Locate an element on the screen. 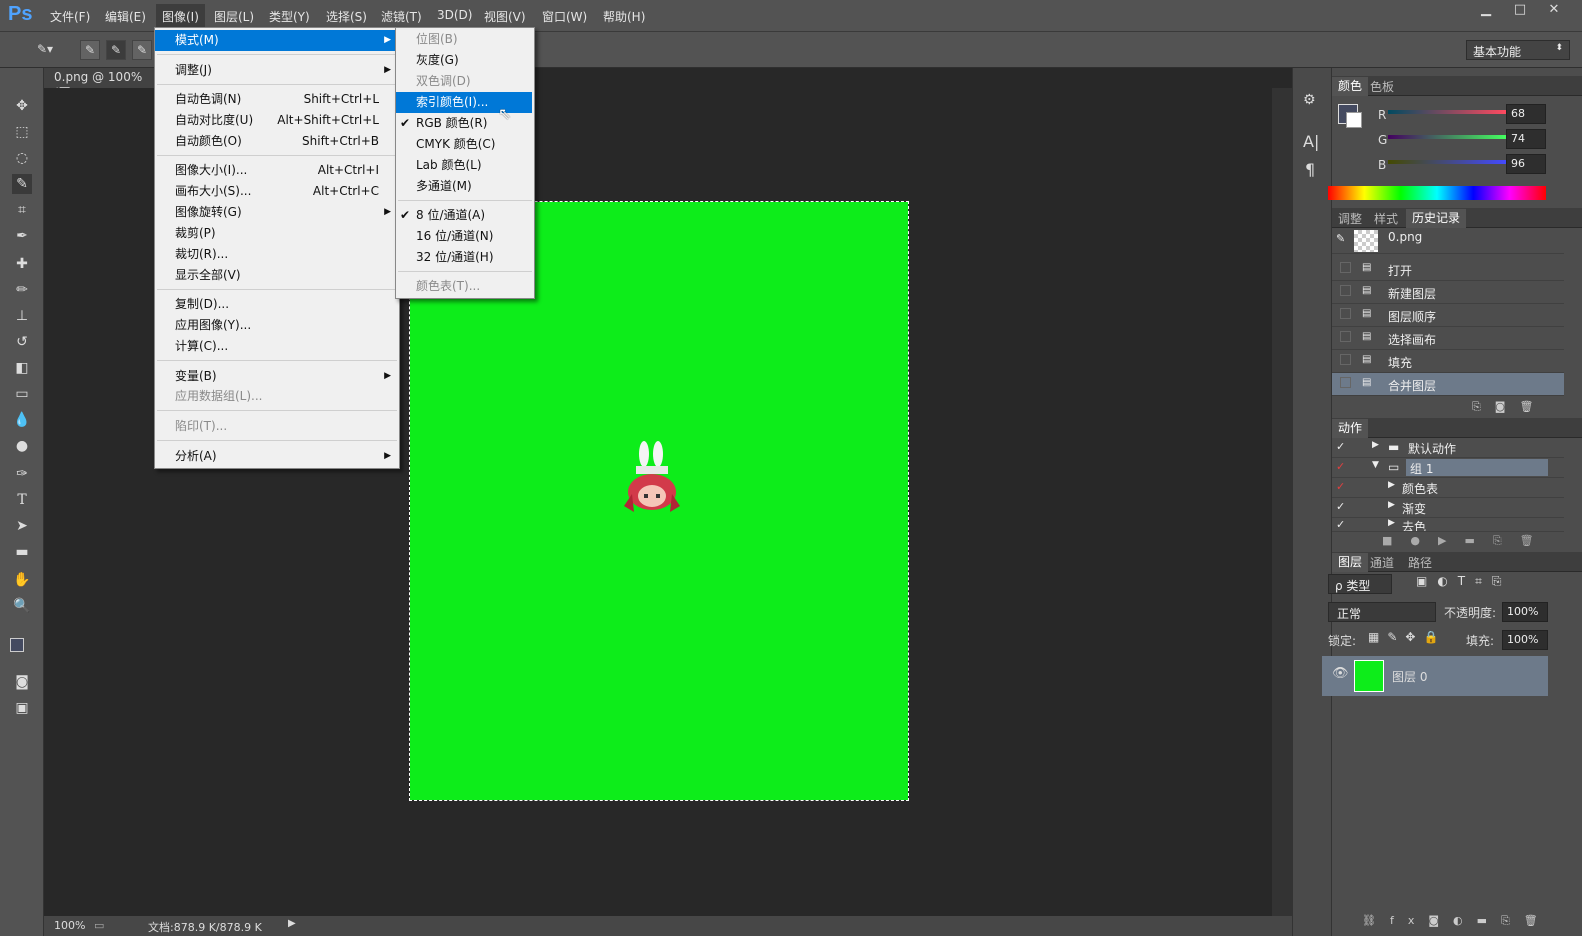 This screenshot has width=1582, height=936. action-set: ✓ ▶ ▬ 默认动作 is located at coordinates (1448, 448).